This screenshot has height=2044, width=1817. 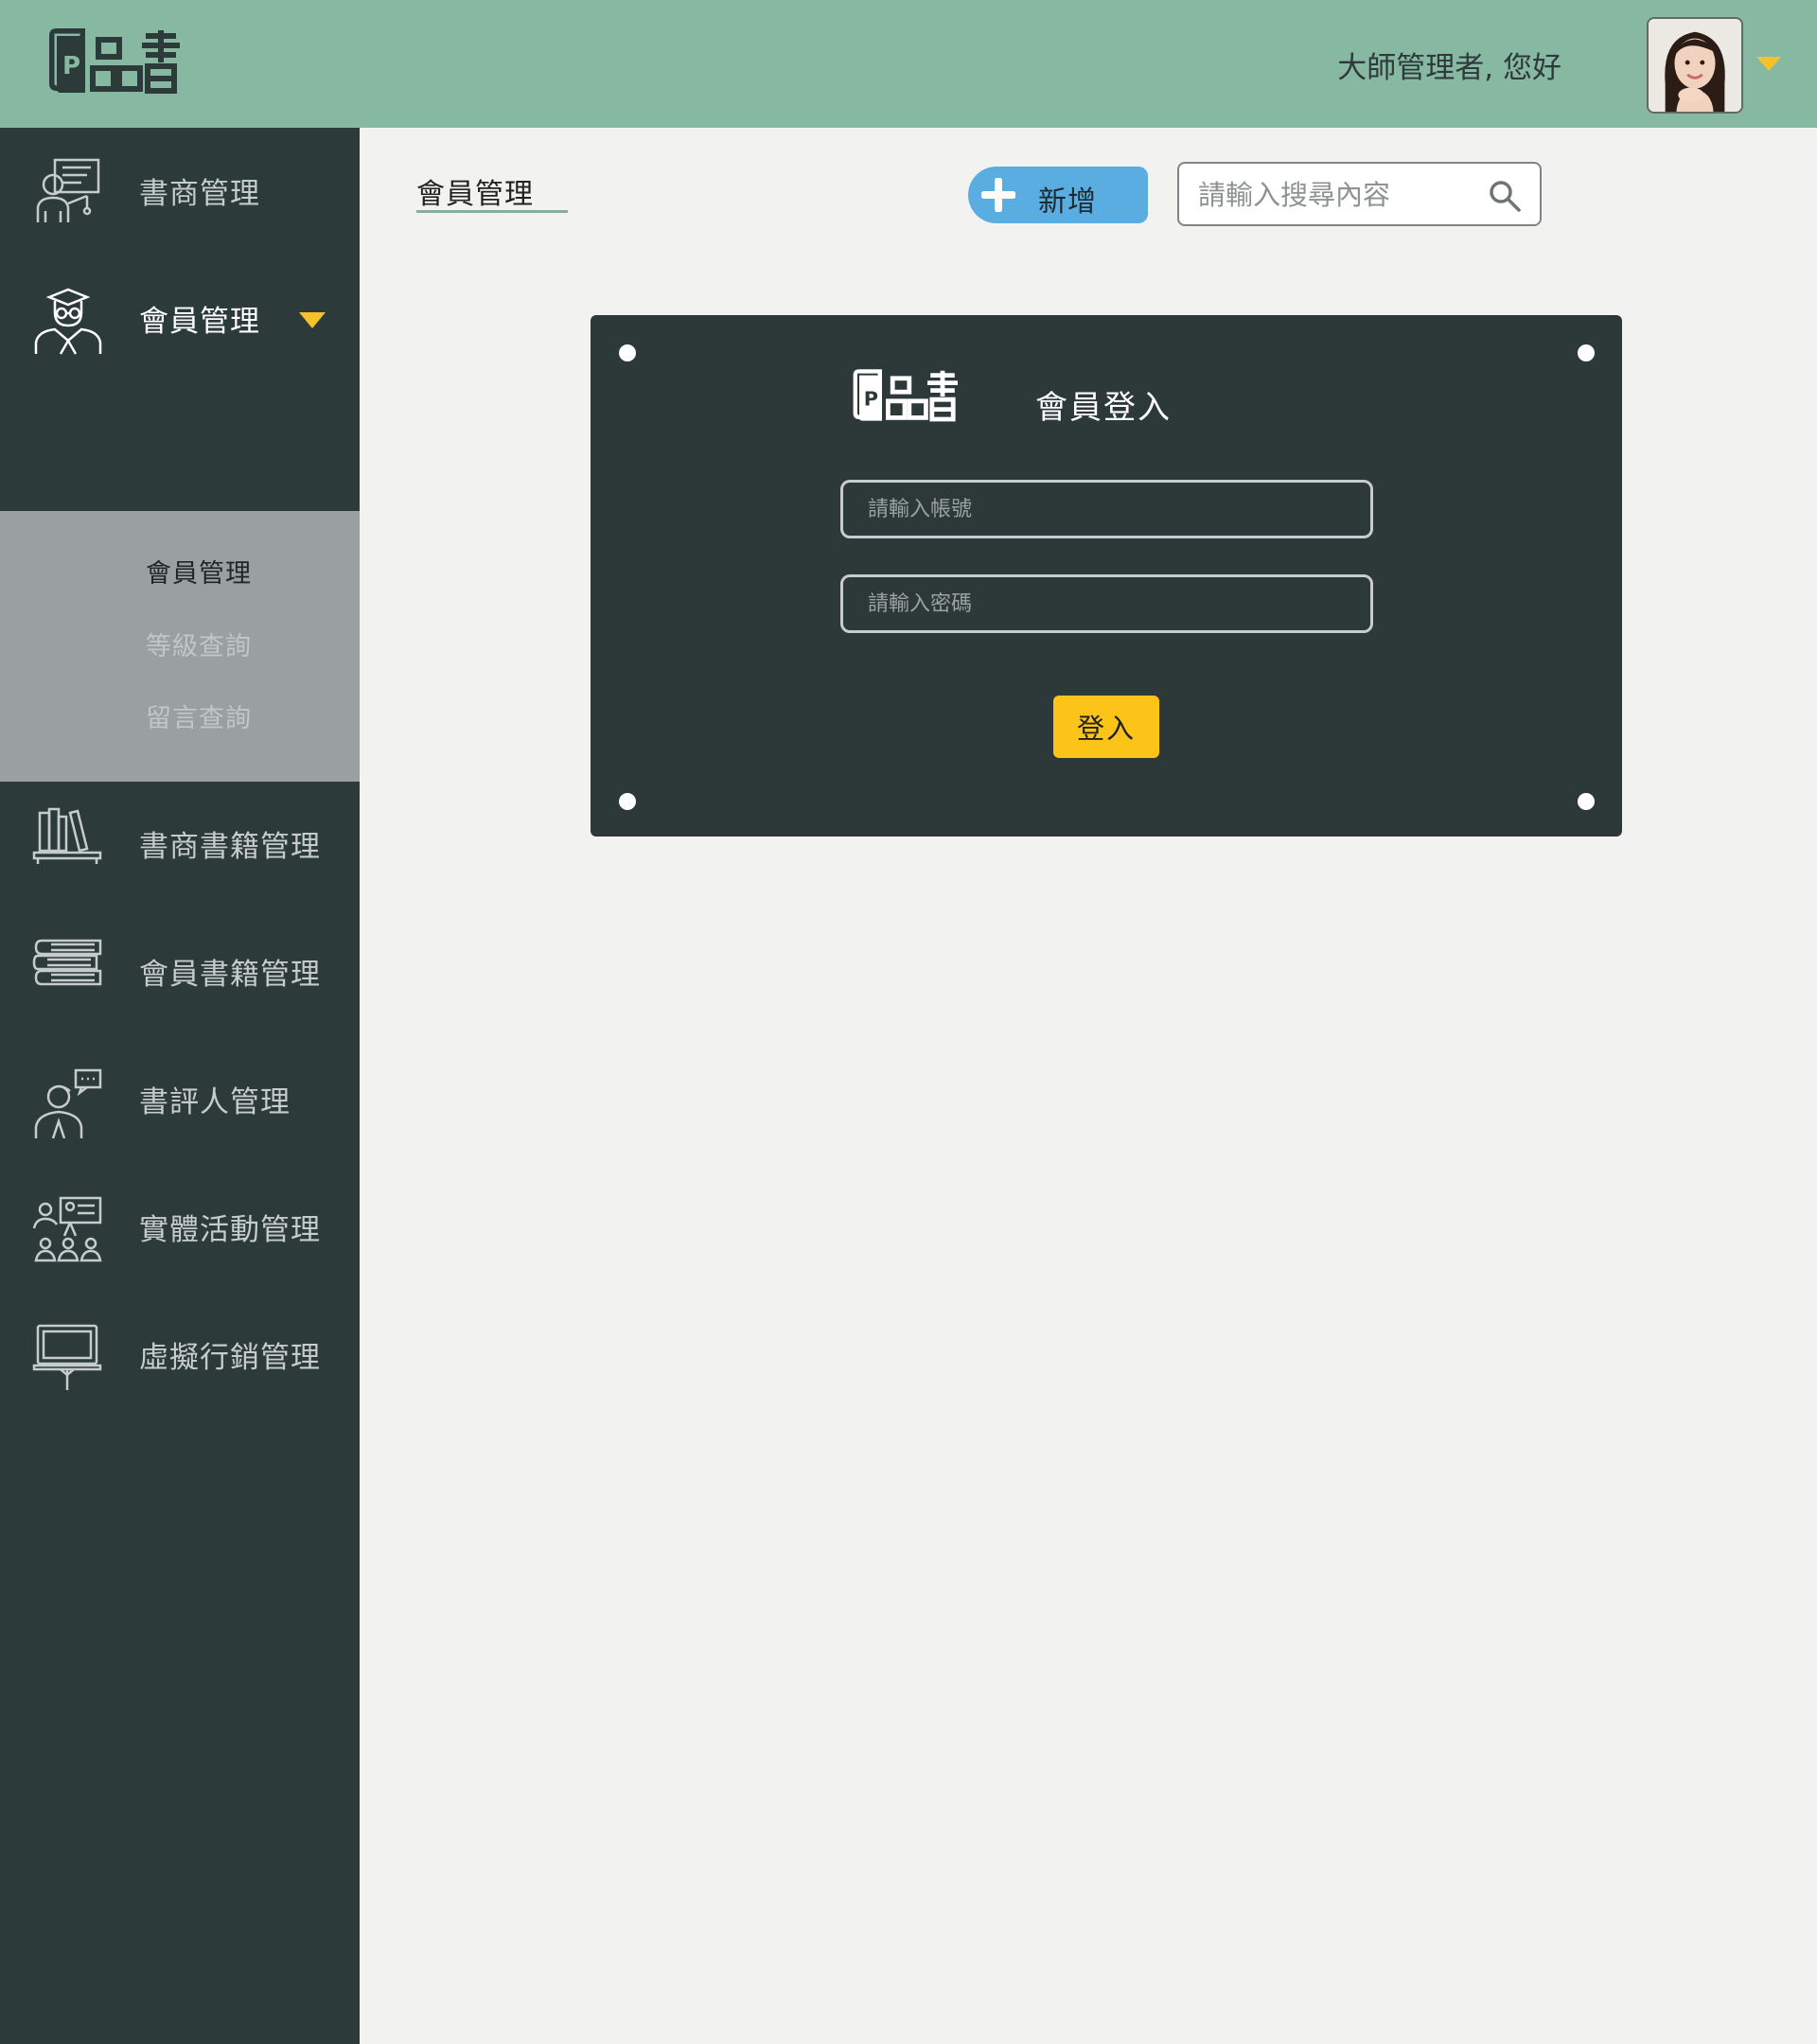 What do you see at coordinates (1769, 64) in the screenshot?
I see `user-menu-caret-icon` at bounding box center [1769, 64].